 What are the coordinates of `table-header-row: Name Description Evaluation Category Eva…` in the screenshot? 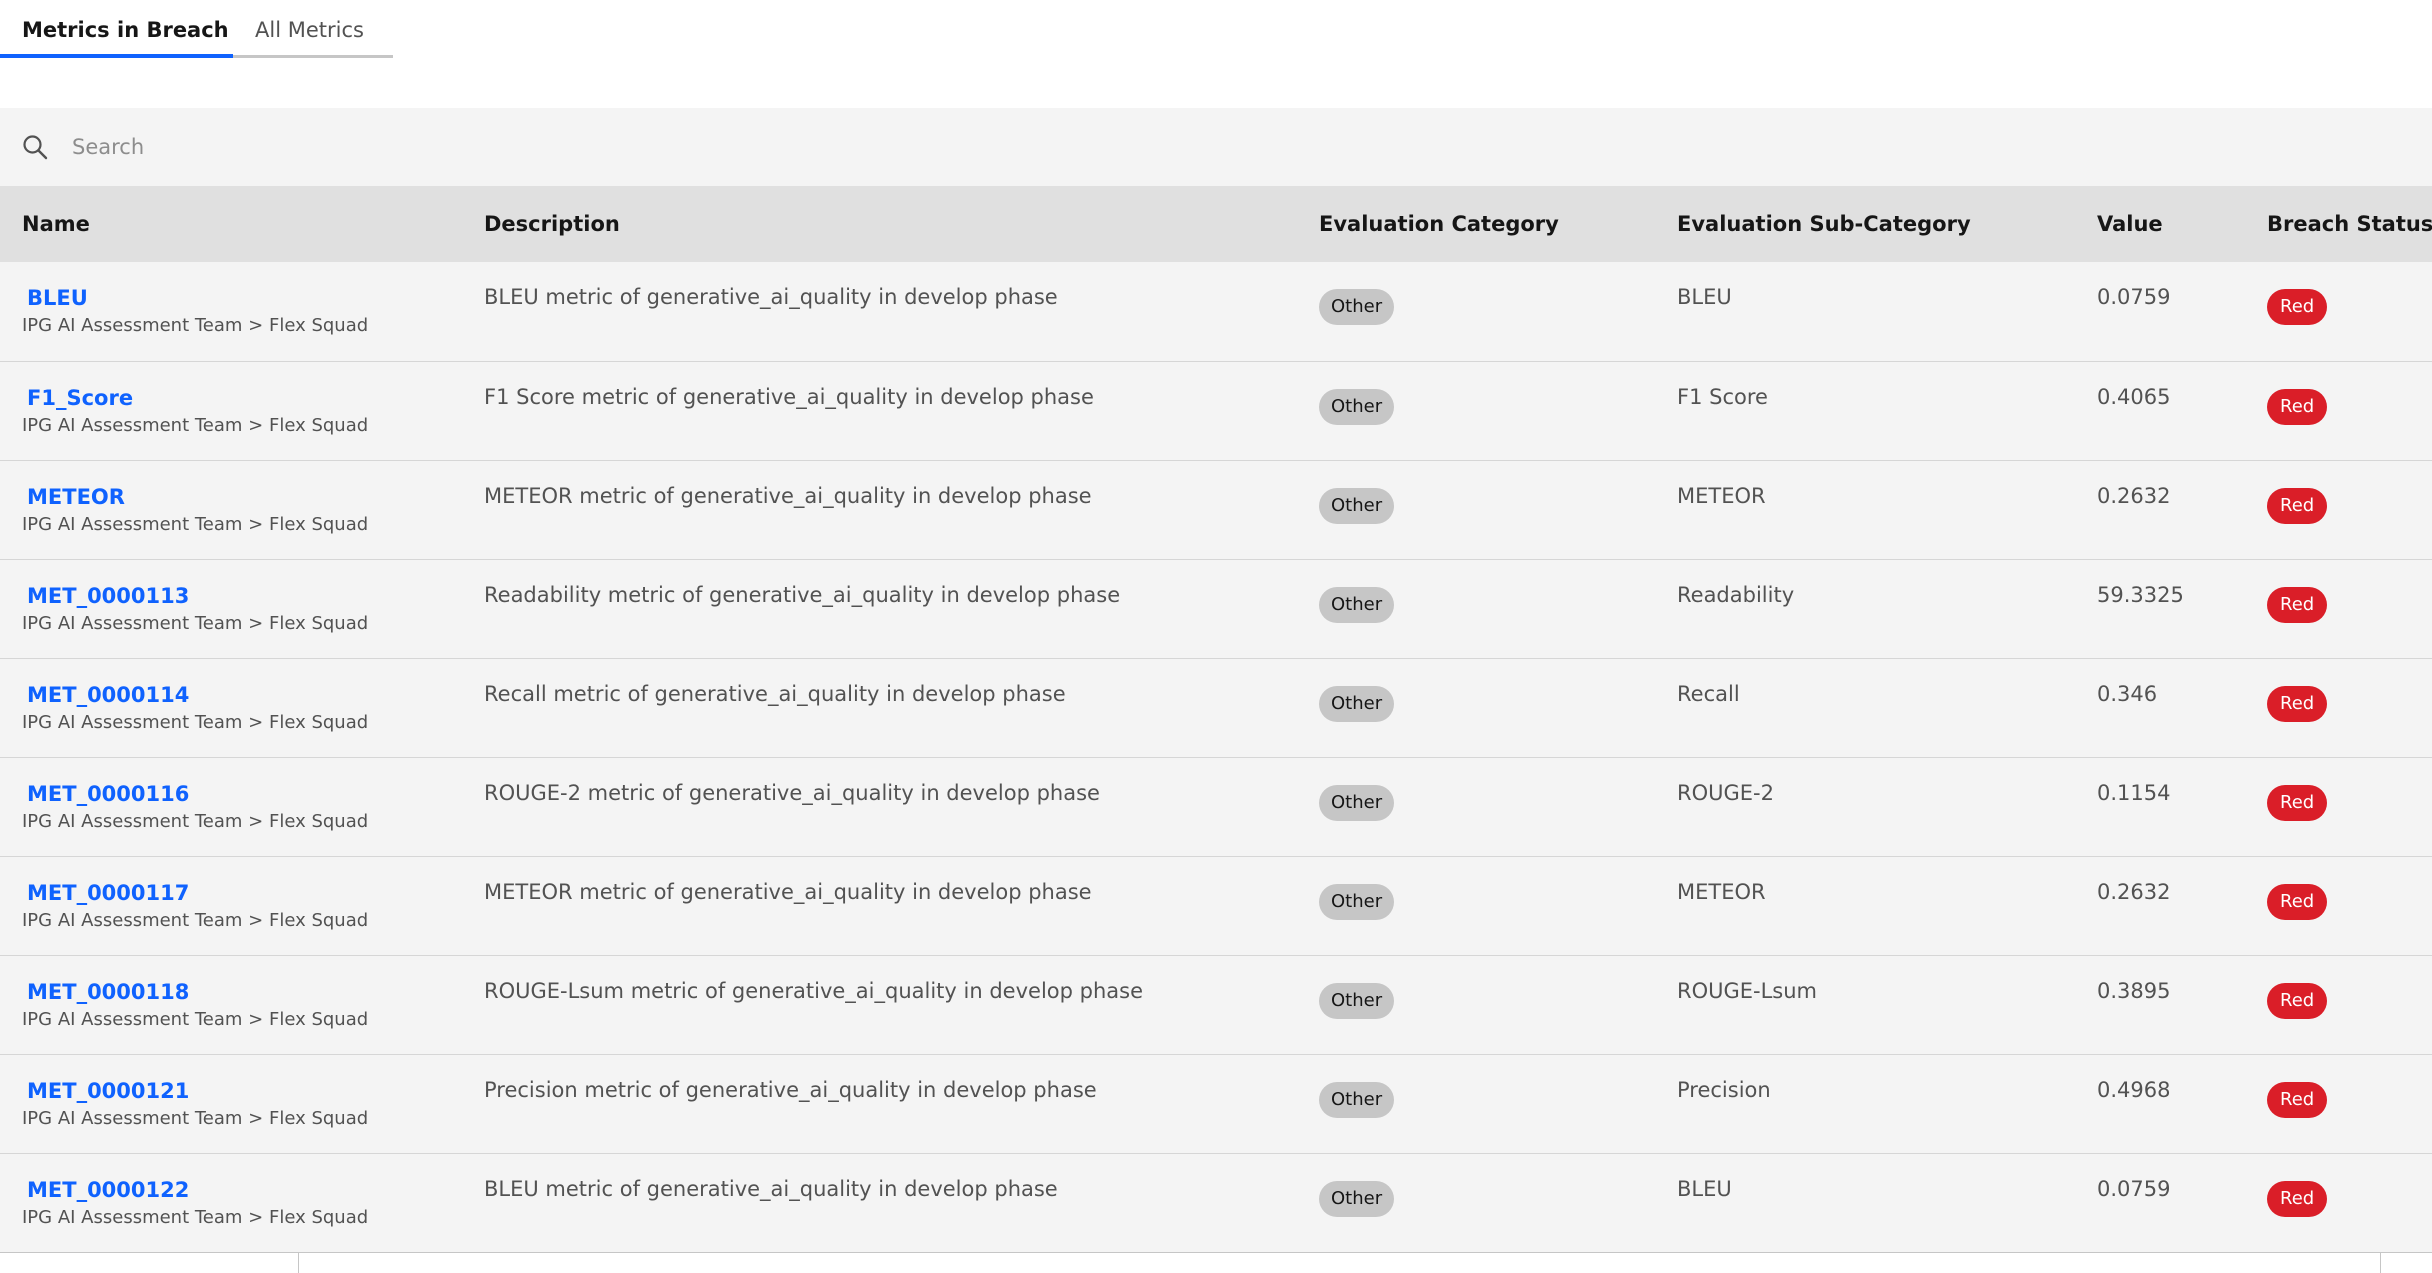 It's located at (1216, 224).